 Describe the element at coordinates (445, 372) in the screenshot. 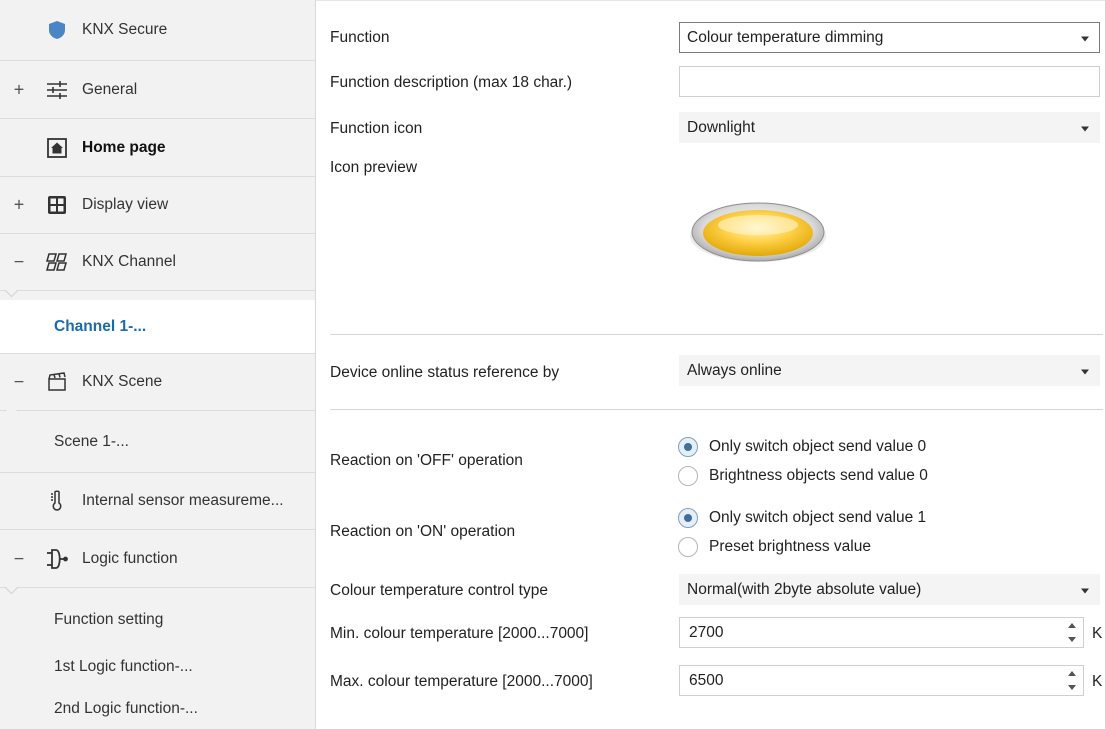

I see `online-status-label: Device online status reference by` at that location.